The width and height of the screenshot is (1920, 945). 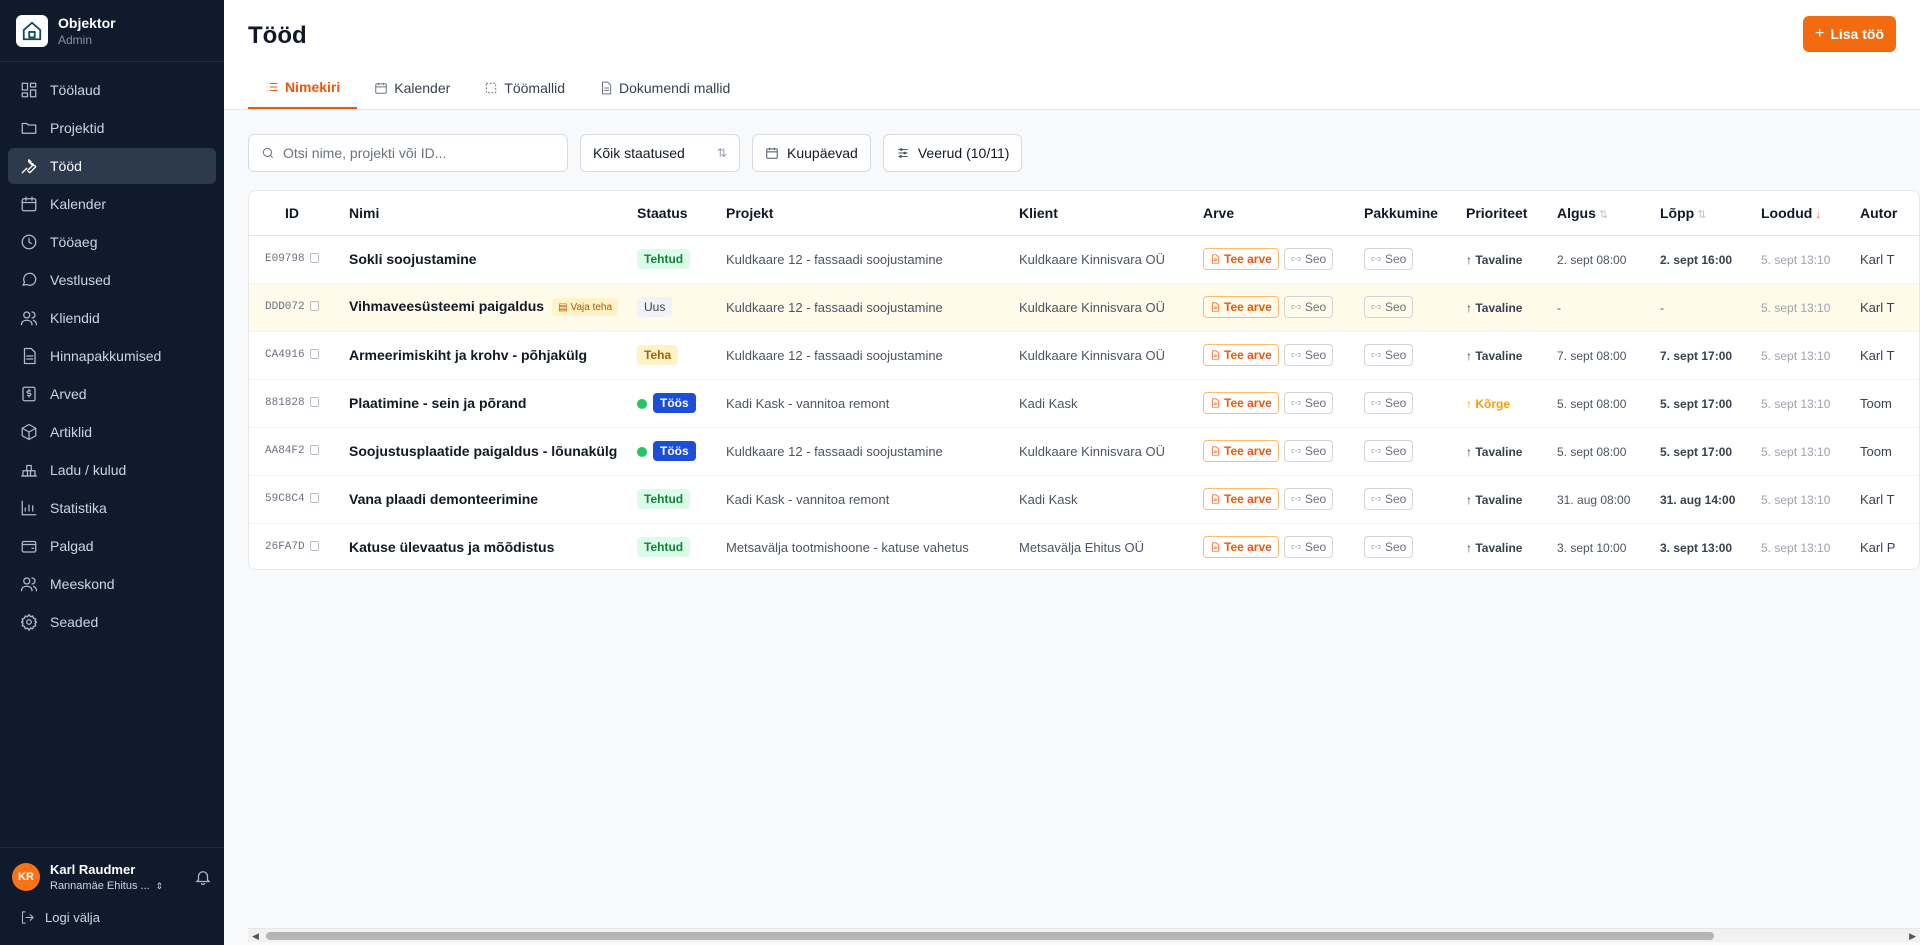 What do you see at coordinates (112, 318) in the screenshot?
I see `sidebar-item-kliendid: Kliendid` at bounding box center [112, 318].